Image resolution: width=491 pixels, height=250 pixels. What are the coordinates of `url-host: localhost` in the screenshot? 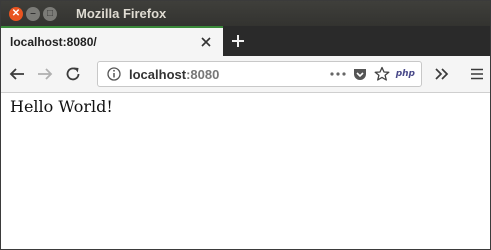 It's located at (158, 74).